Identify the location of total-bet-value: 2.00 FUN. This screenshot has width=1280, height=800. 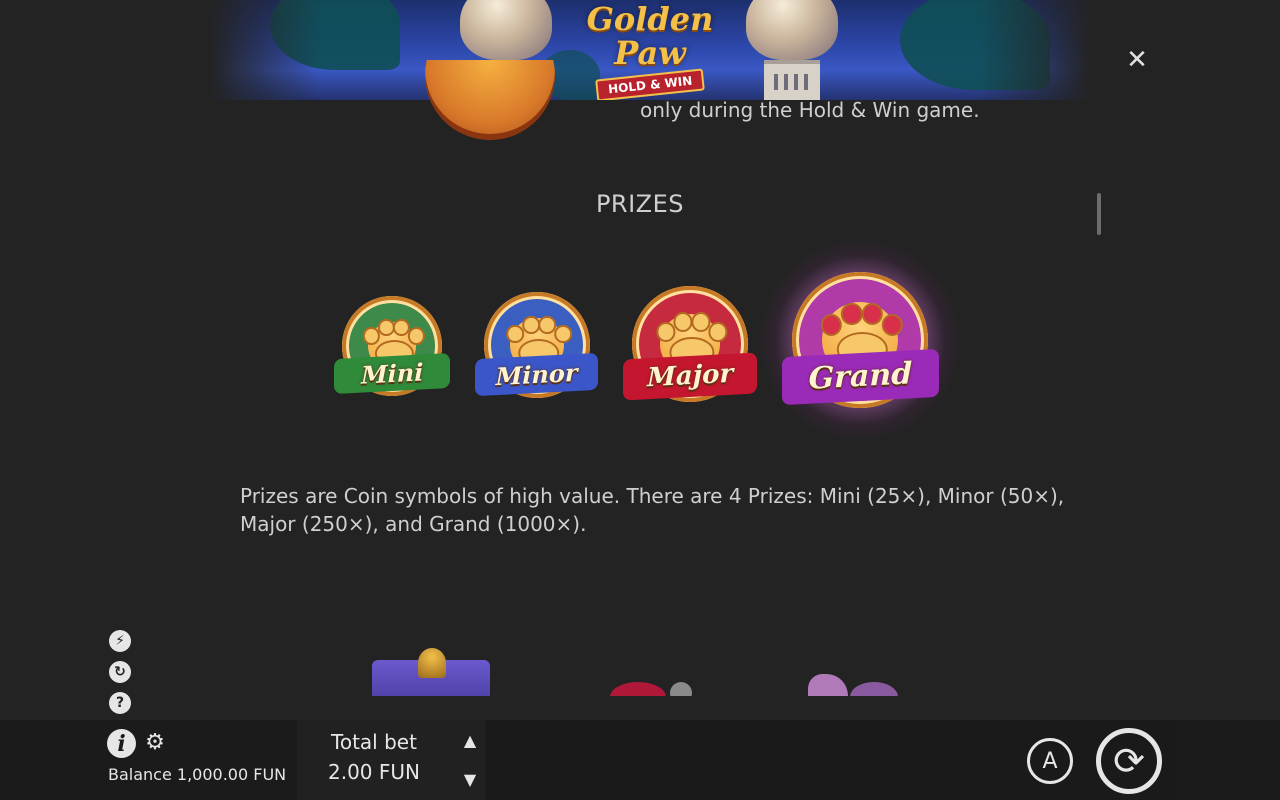
(374, 772).